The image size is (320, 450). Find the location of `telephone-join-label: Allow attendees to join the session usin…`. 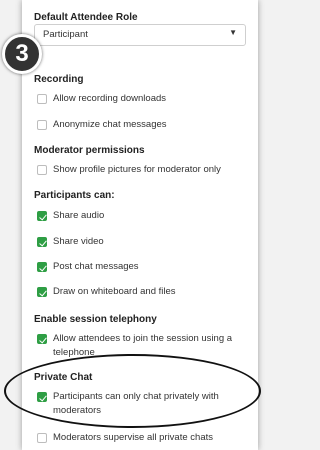

telephone-join-label: Allow attendees to join the session usin… is located at coordinates (143, 345).